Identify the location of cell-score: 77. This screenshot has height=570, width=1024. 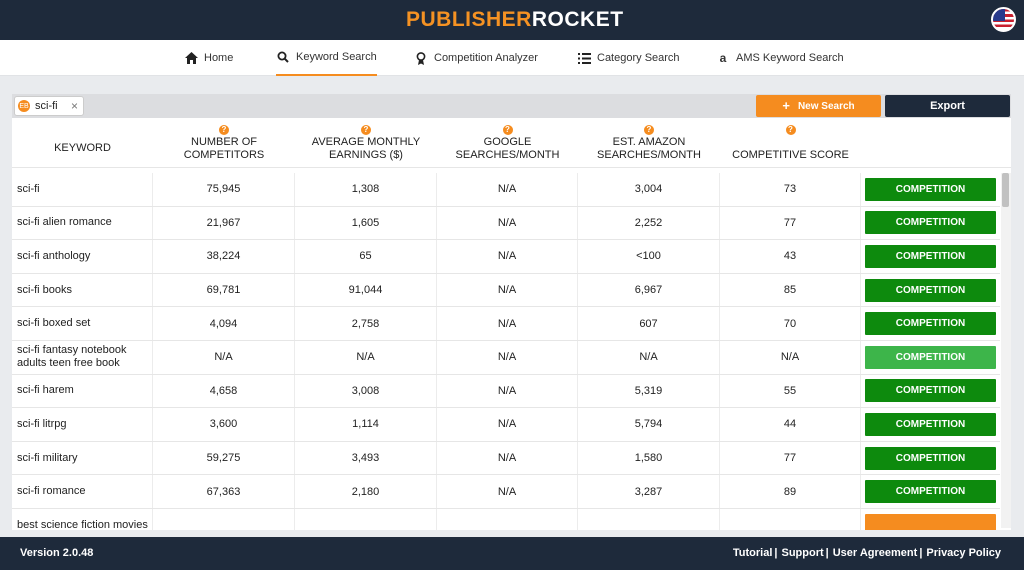
(790, 458).